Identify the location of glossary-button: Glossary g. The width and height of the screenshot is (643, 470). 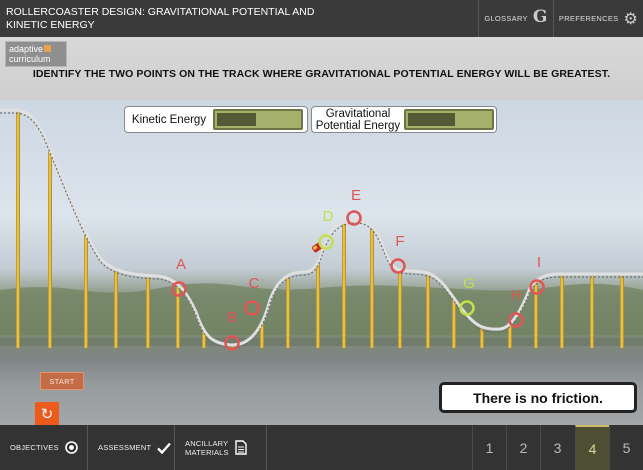
(515, 18).